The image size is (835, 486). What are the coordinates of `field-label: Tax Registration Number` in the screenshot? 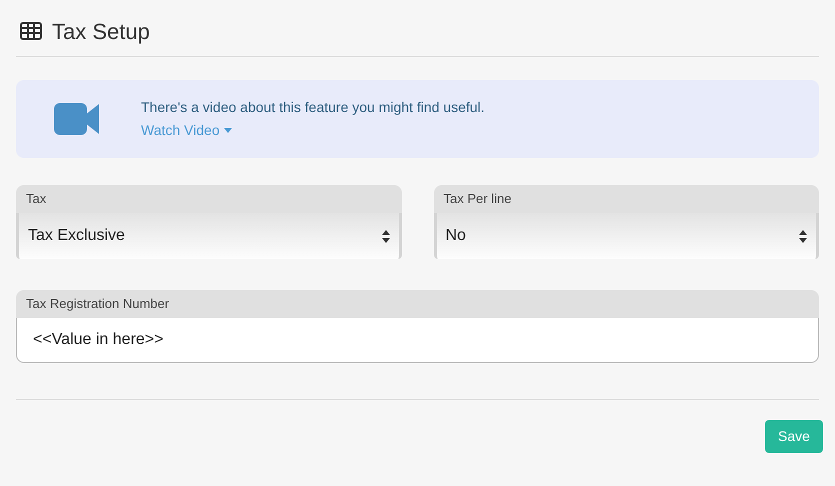 It's located at (417, 304).